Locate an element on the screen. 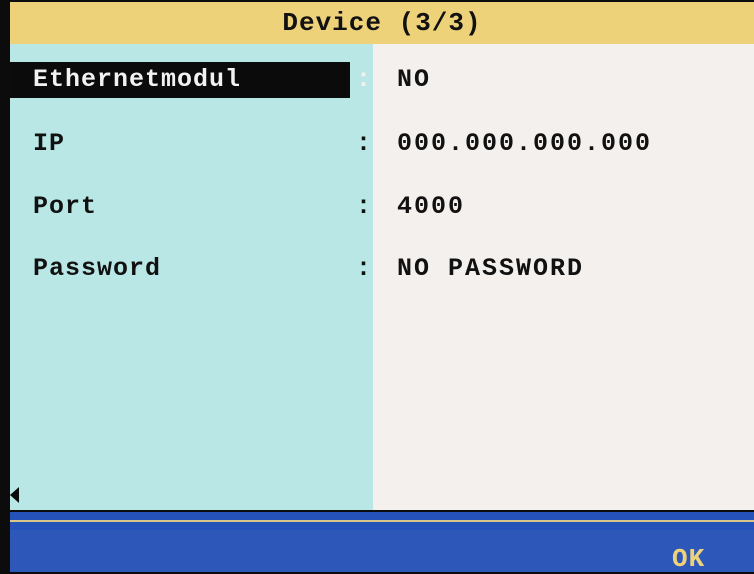  setting-label-ip: IP is located at coordinates (49, 143).